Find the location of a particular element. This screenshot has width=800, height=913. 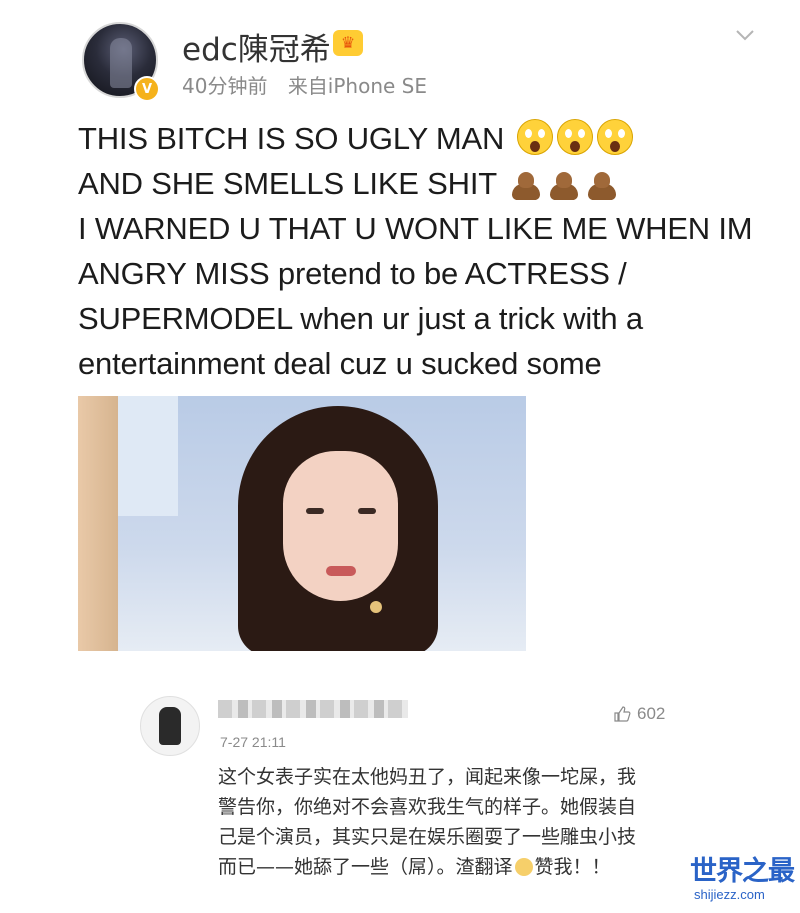

site-watermark: 世界之最 shijiezz.com is located at coordinates (745, 885).